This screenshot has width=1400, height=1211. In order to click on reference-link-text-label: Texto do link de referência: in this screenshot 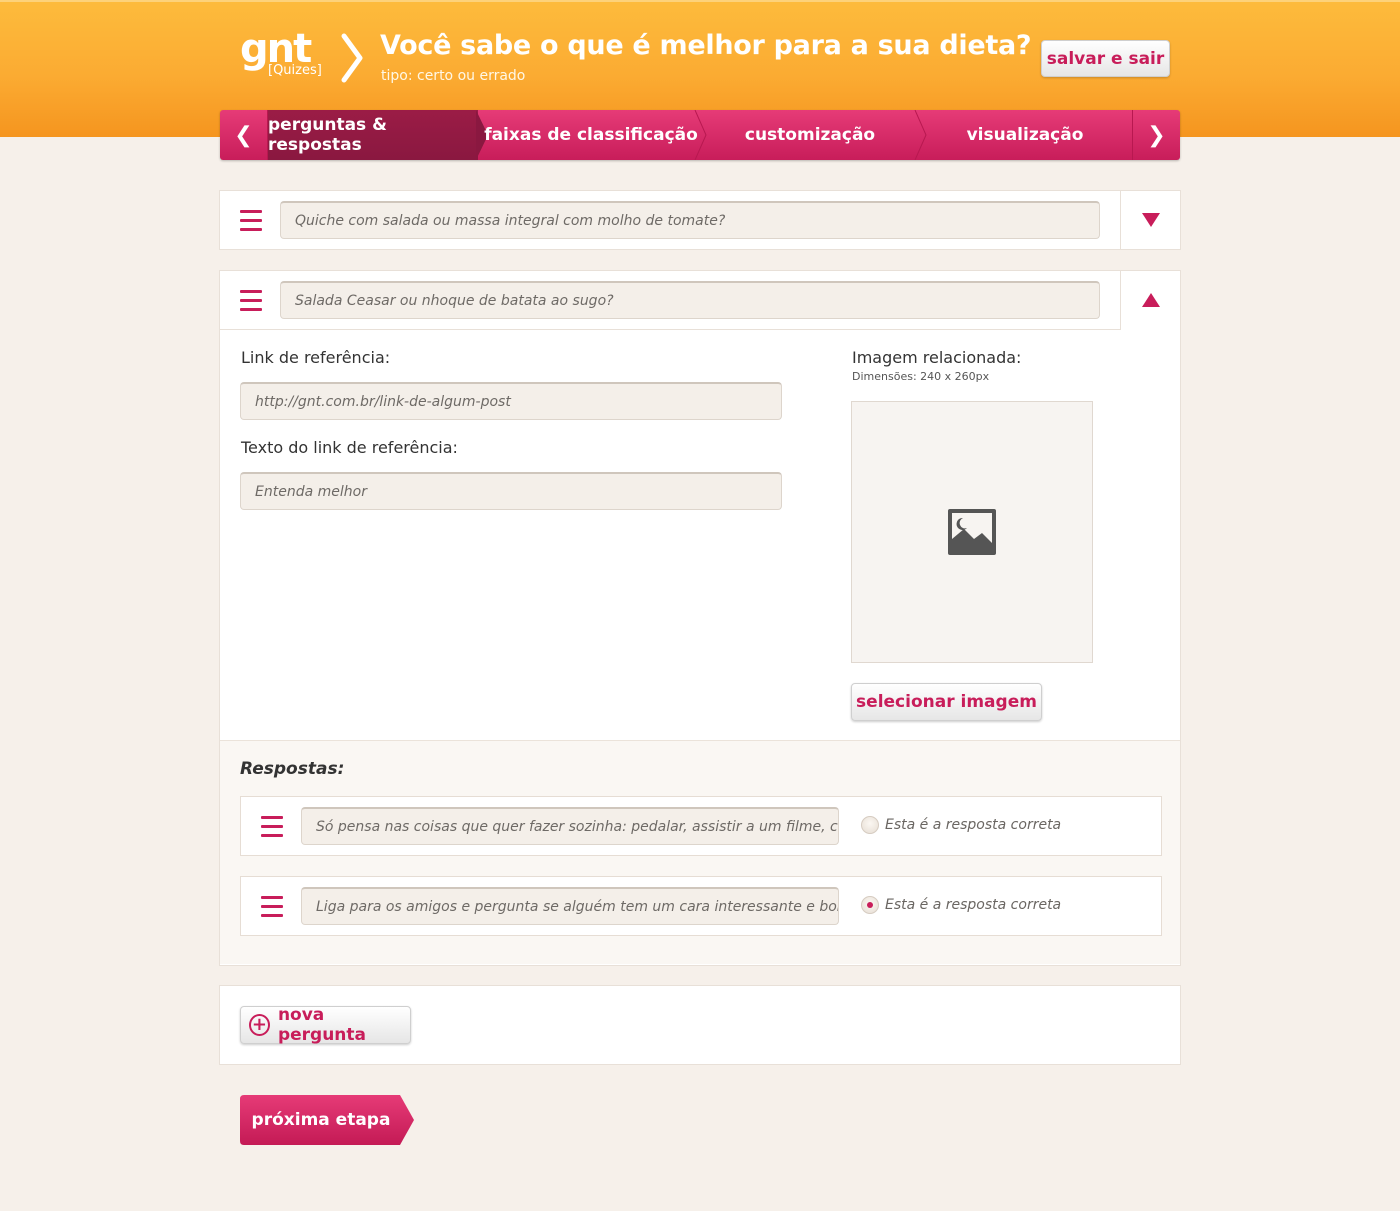, I will do `click(349, 447)`.